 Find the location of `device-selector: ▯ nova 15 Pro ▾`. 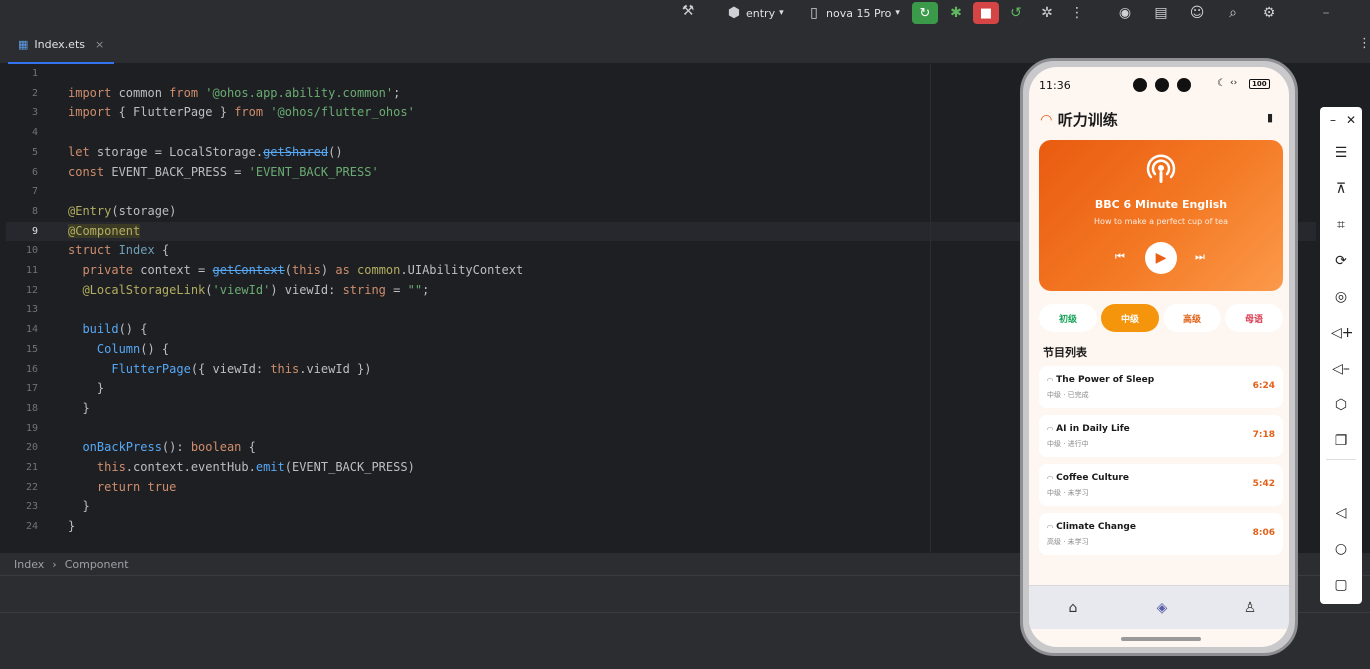

device-selector: ▯ nova 15 Pro ▾ is located at coordinates (853, 13).